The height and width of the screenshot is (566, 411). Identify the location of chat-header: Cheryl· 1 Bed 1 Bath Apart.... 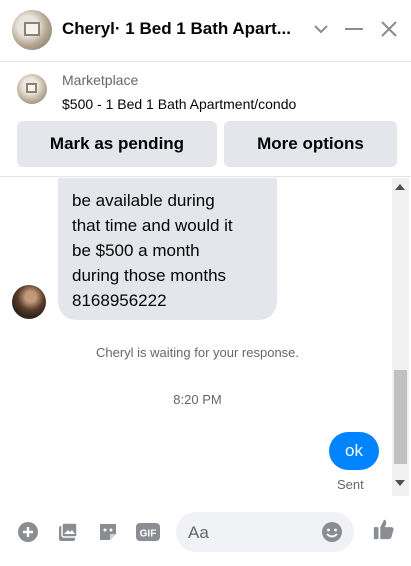
(205, 31).